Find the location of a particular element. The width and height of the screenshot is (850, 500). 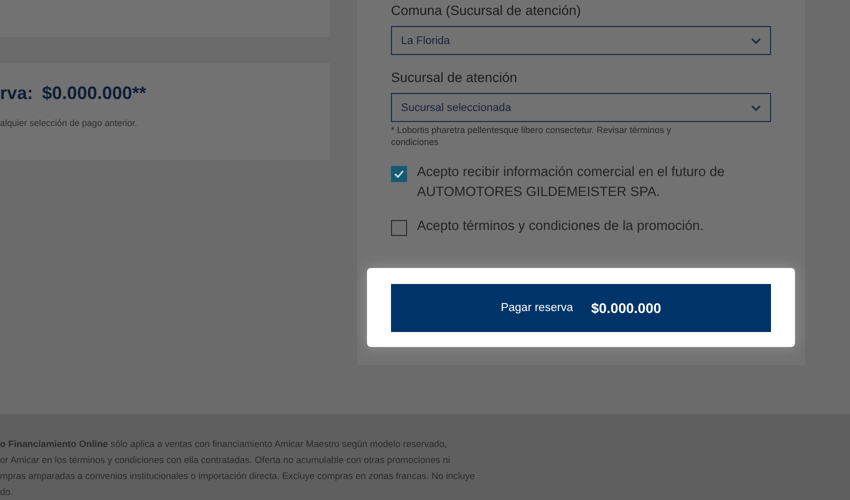

checkbox-label: Acepto términos y condiciones de la promoción. is located at coordinates (561, 226).